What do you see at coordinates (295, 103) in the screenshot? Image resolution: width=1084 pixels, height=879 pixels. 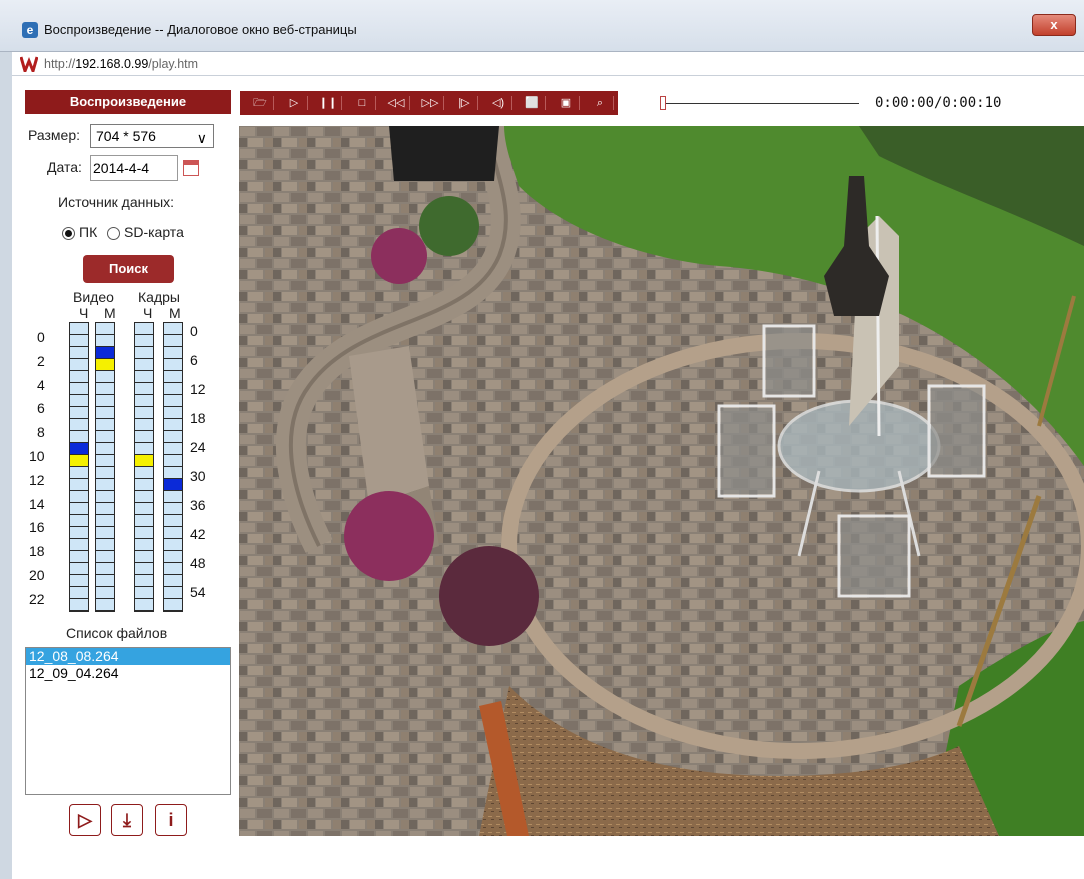 I see `play-button: ▷` at bounding box center [295, 103].